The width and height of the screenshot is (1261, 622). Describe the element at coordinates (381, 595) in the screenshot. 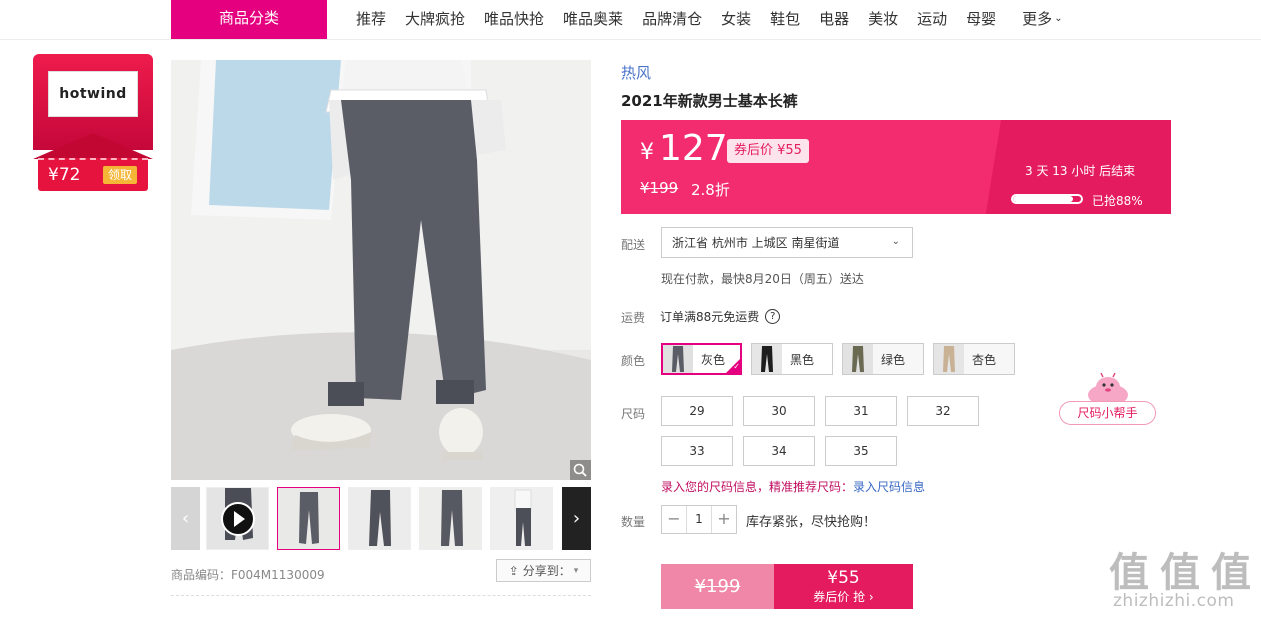

I see `divider` at that location.